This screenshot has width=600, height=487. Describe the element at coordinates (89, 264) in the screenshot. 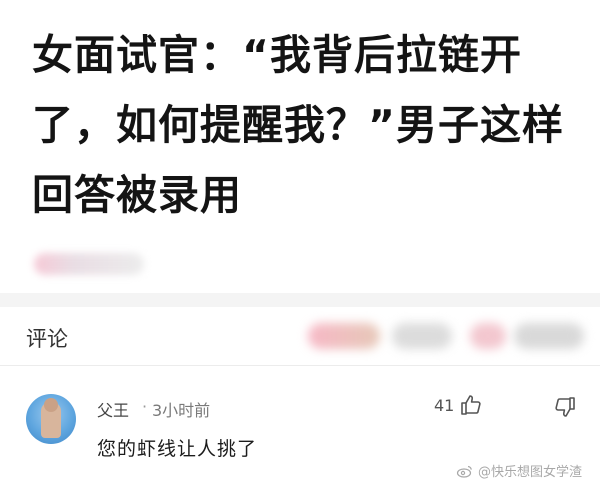

I see `blurred-author-info` at that location.